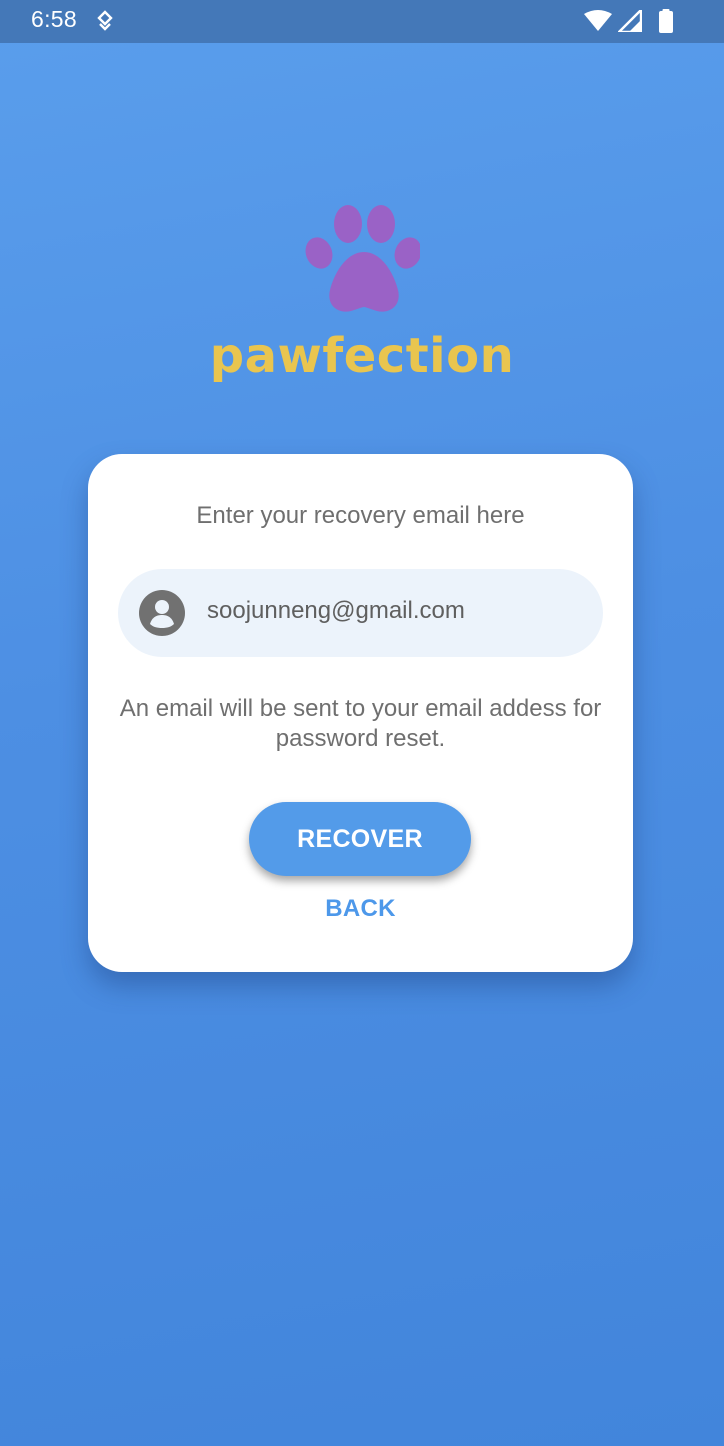  What do you see at coordinates (162, 613) in the screenshot?
I see `account-circle-icon` at bounding box center [162, 613].